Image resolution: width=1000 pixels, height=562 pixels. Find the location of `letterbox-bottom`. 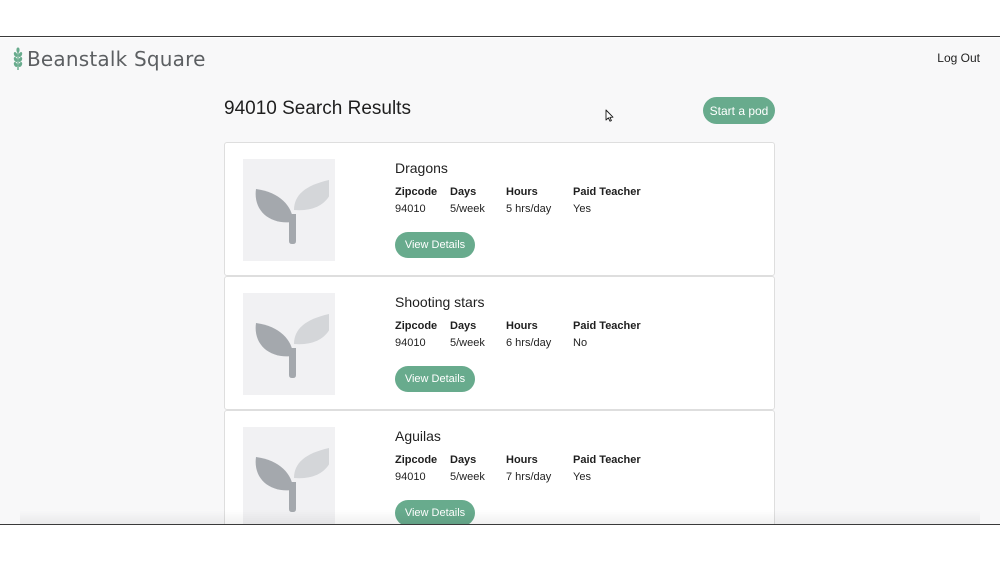

letterbox-bottom is located at coordinates (500, 543).